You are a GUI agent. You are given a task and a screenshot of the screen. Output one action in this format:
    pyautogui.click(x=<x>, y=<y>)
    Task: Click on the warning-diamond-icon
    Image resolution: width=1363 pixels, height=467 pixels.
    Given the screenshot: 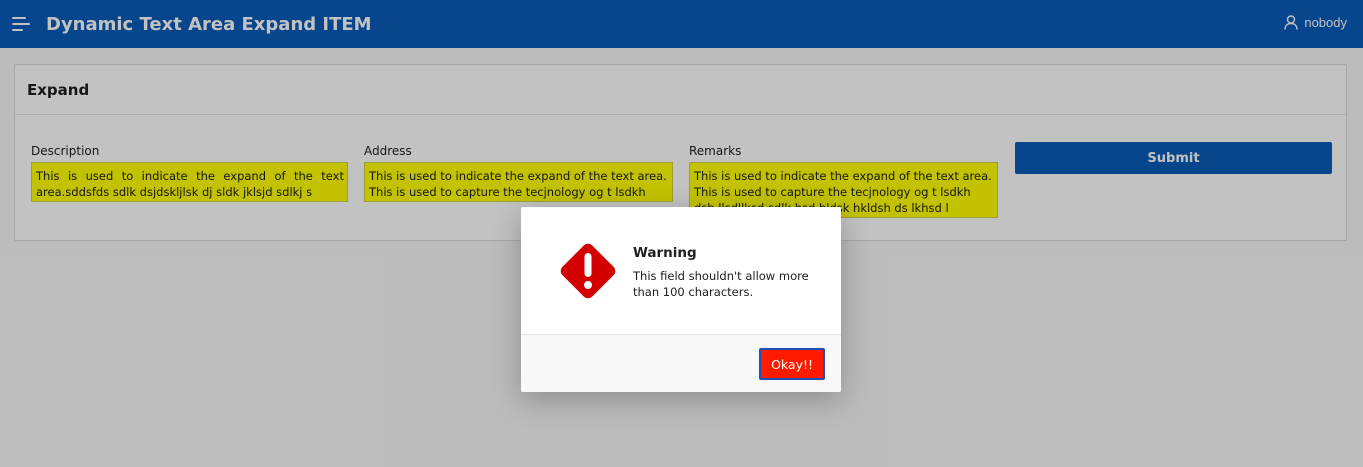 What is the action you would take?
    pyautogui.click(x=588, y=271)
    